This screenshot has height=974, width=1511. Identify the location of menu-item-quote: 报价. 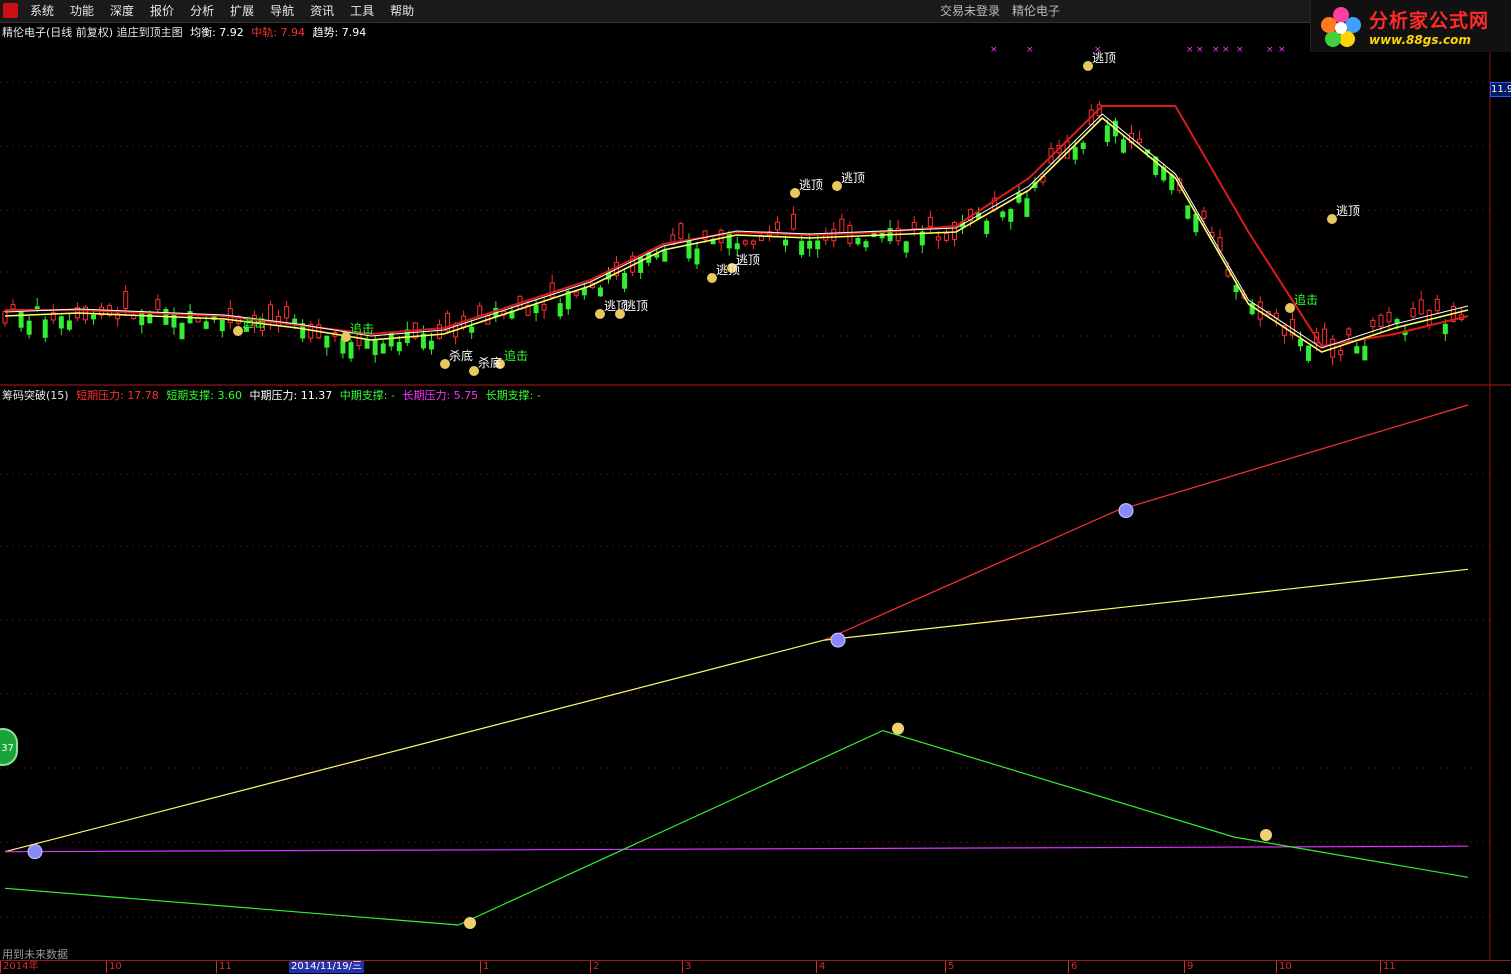
(162, 11).